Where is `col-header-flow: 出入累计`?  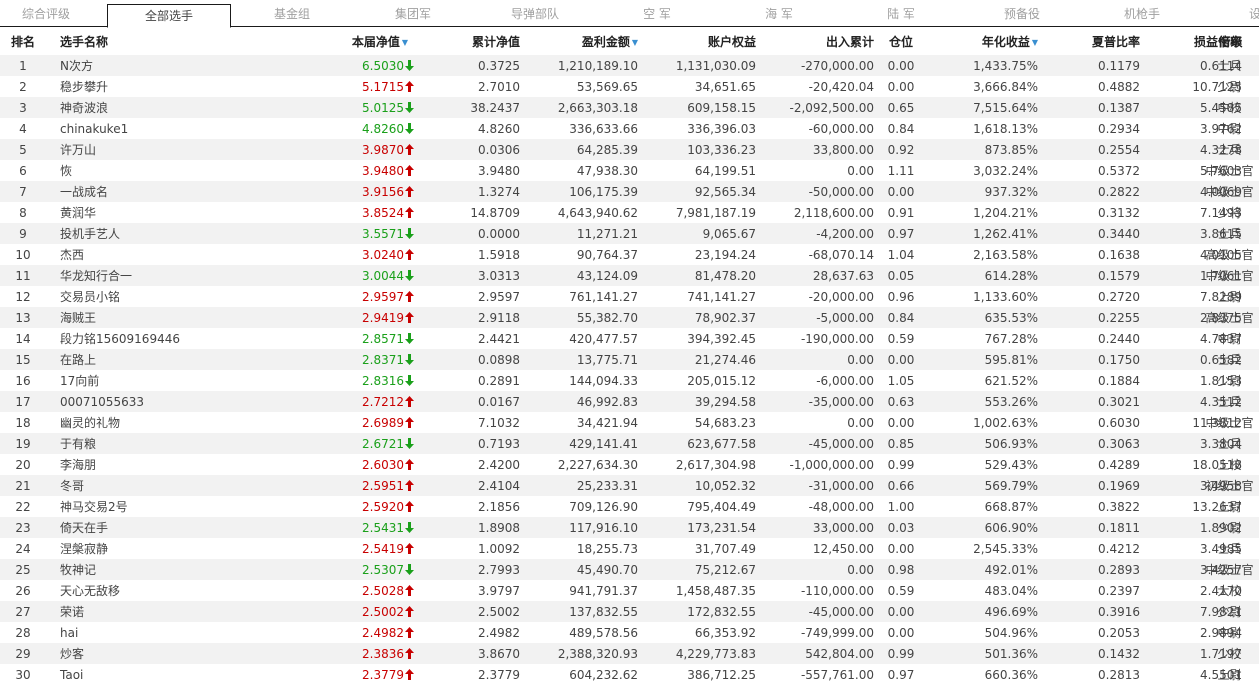 col-header-flow: 出入累计 is located at coordinates (815, 41).